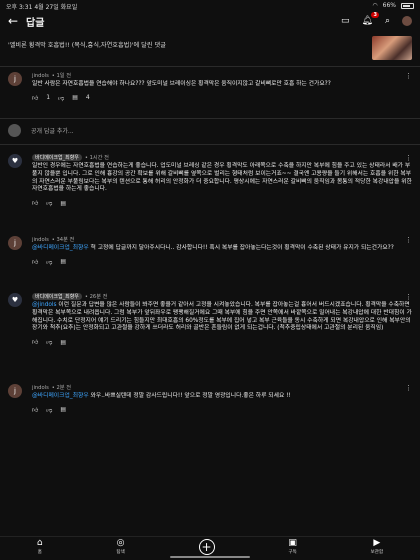 Image resolution: width=420 pixels, height=560 pixels. I want to click on nav-label: 구독, so click(292, 552).